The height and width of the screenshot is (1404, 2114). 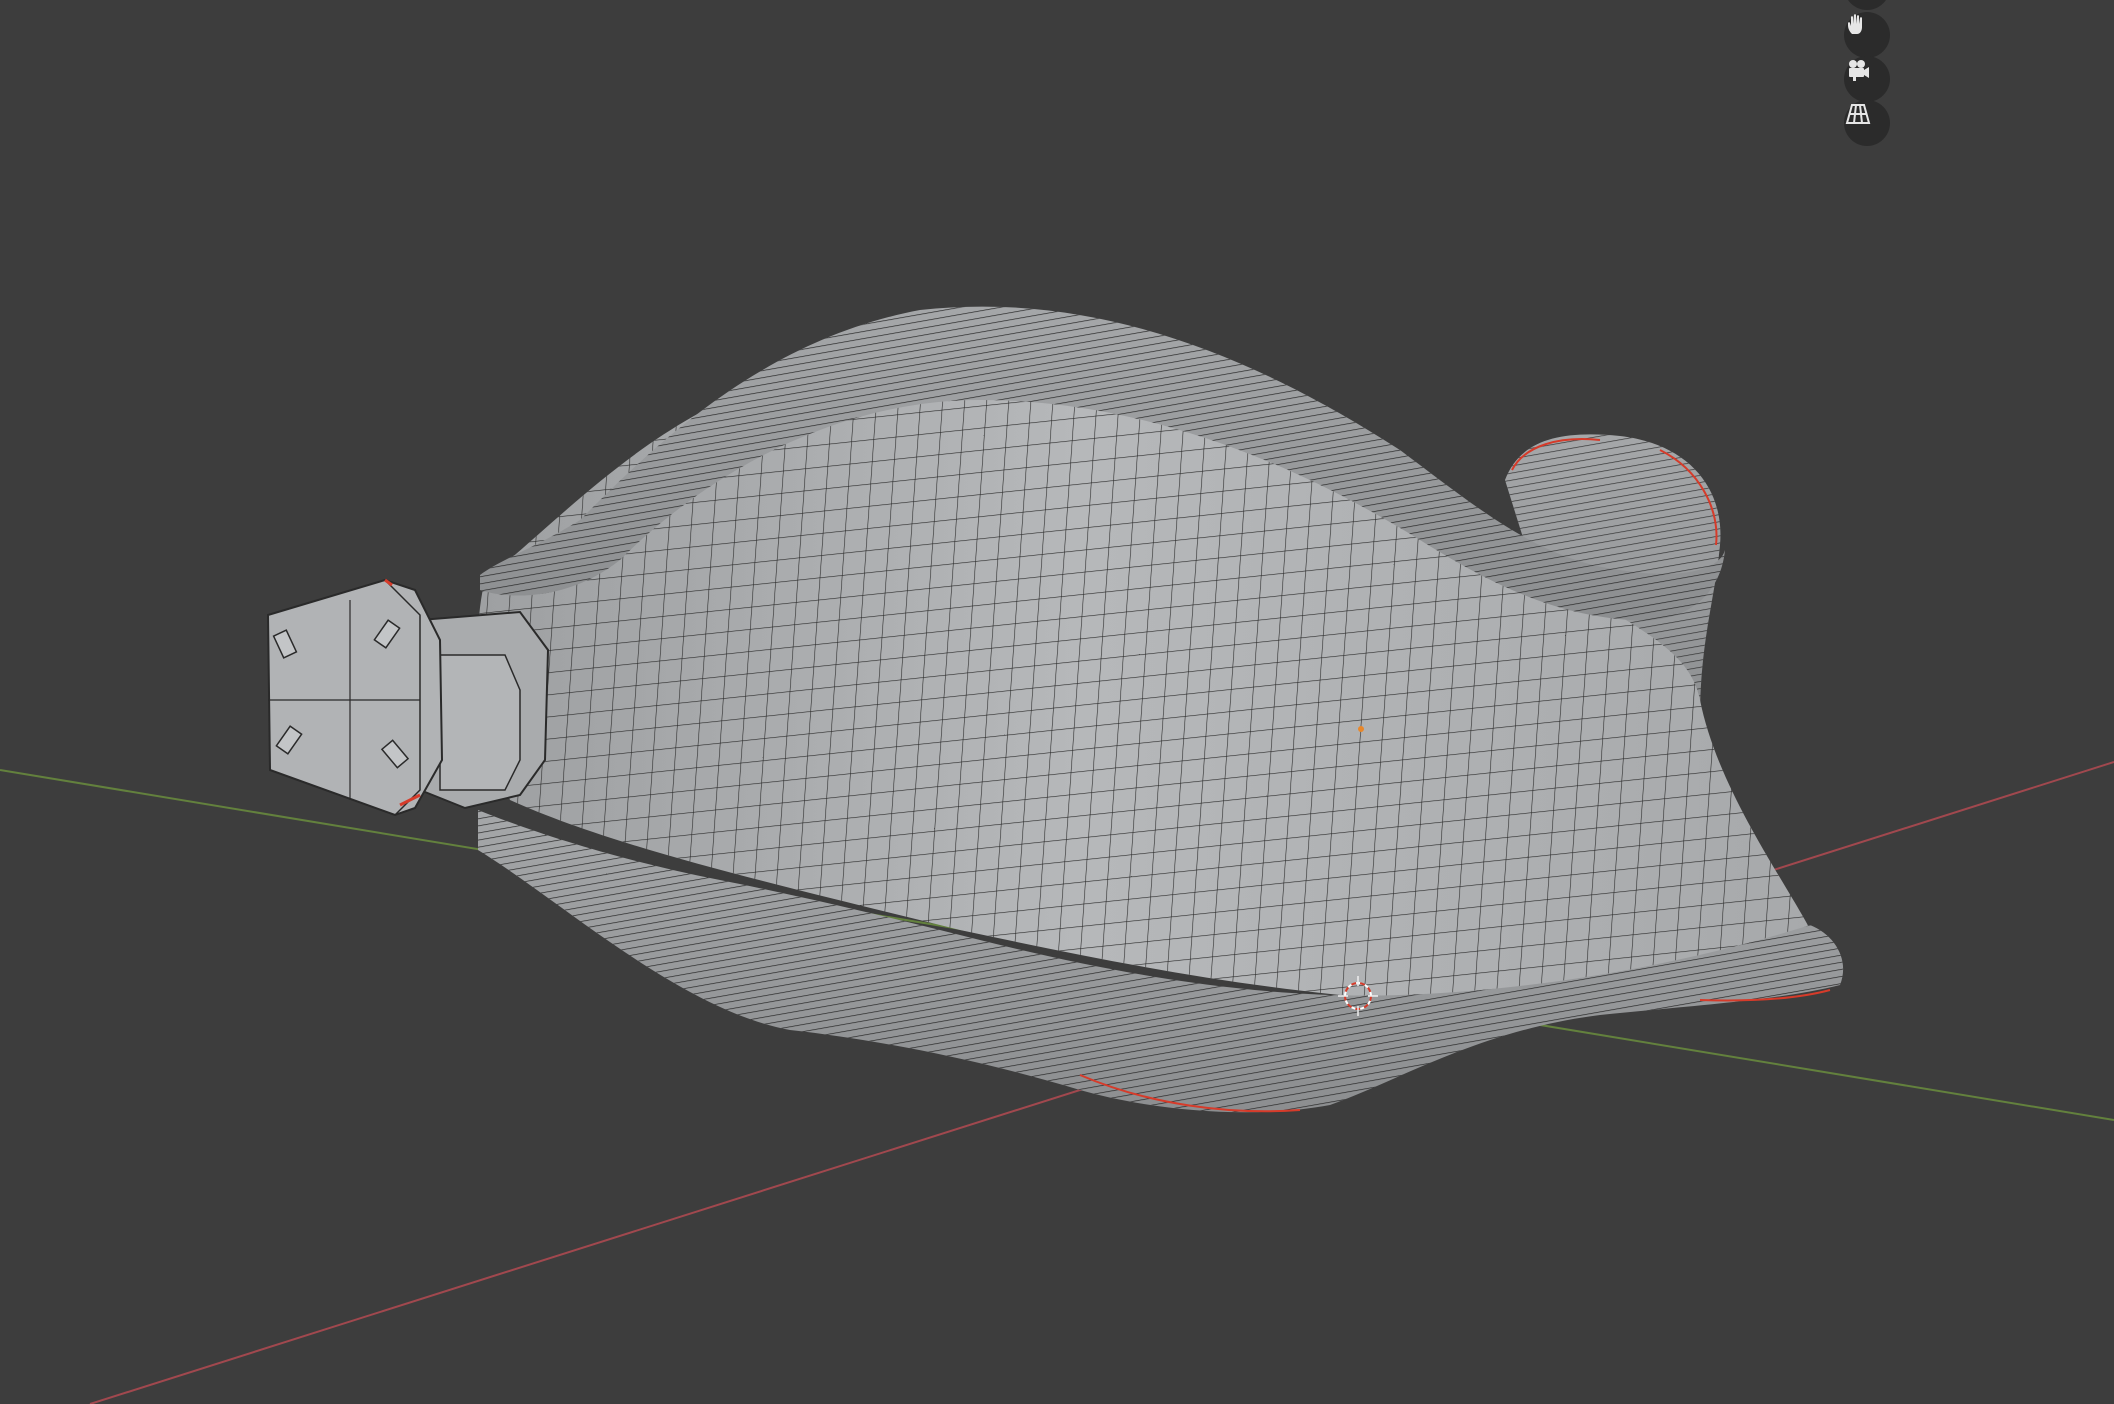 I want to click on toggle-camera-view-button, so click(x=1867, y=79).